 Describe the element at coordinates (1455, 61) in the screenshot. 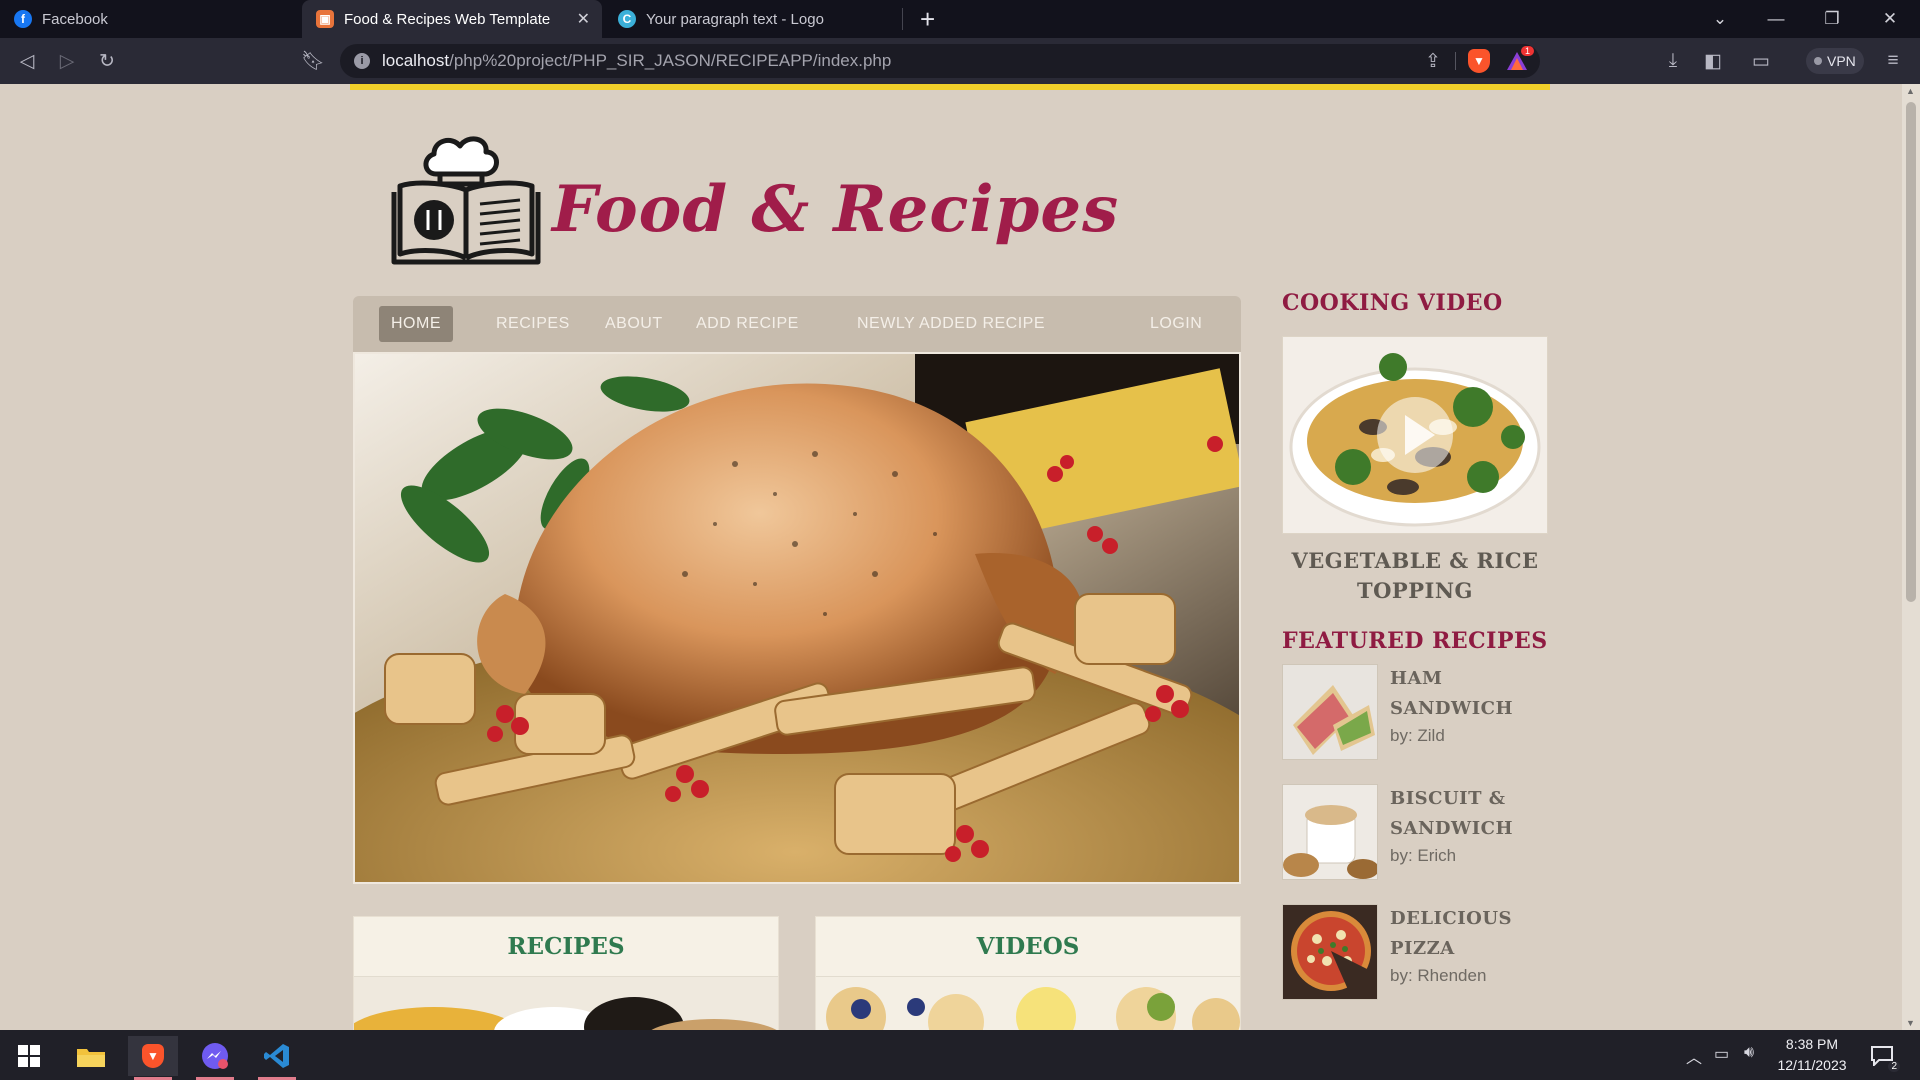

I see `urlbar-divider` at that location.